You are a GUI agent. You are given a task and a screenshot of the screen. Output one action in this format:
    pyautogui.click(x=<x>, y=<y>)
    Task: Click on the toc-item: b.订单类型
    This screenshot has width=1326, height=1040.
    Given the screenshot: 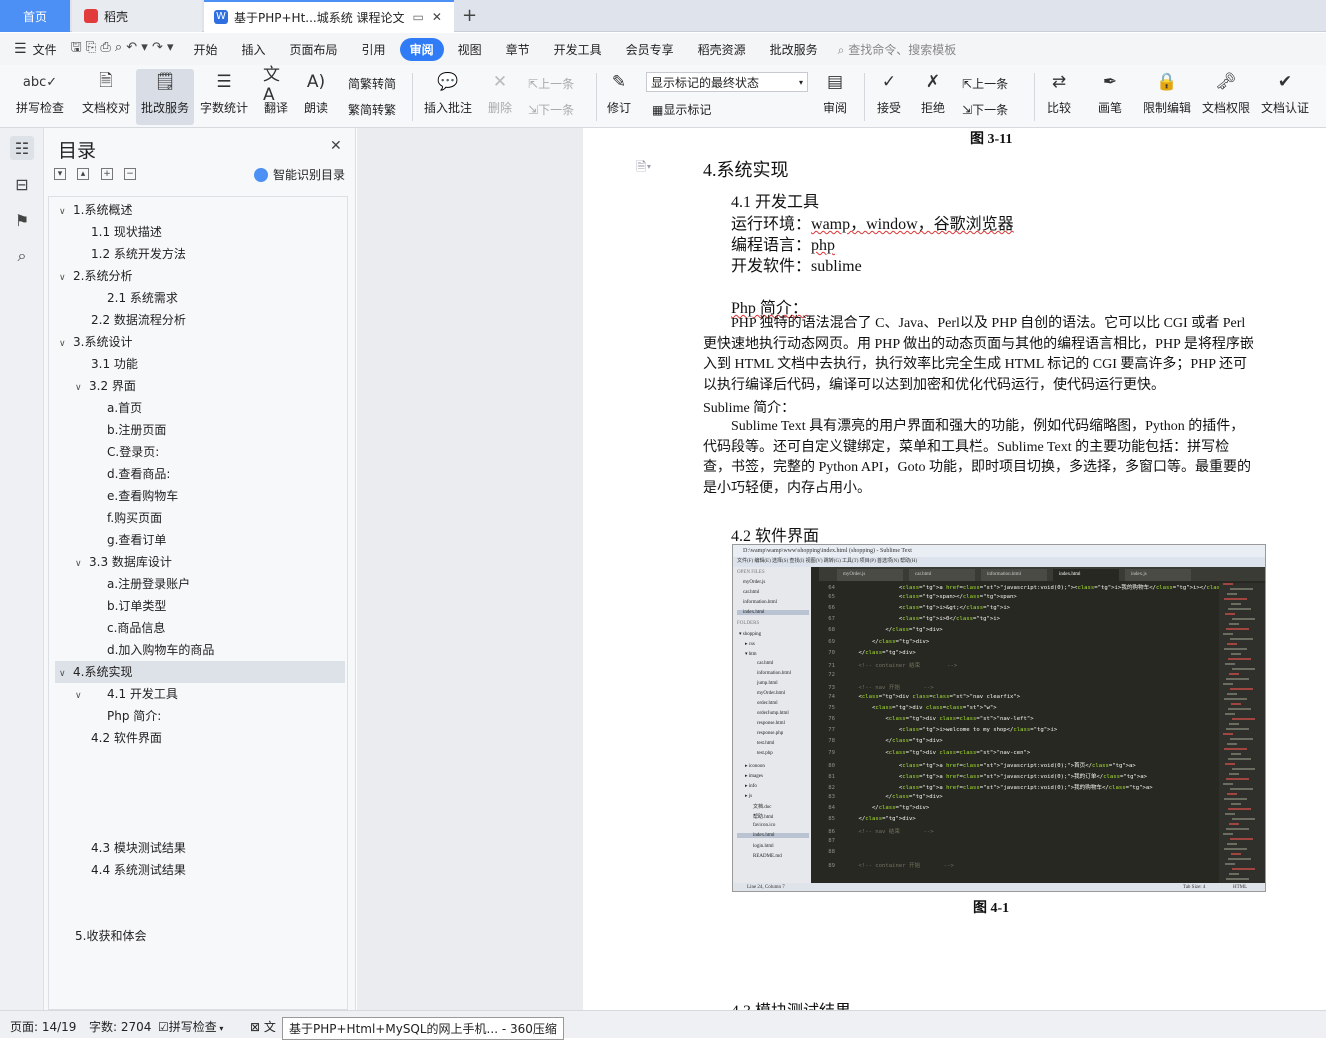 What is the action you would take?
    pyautogui.click(x=136, y=606)
    